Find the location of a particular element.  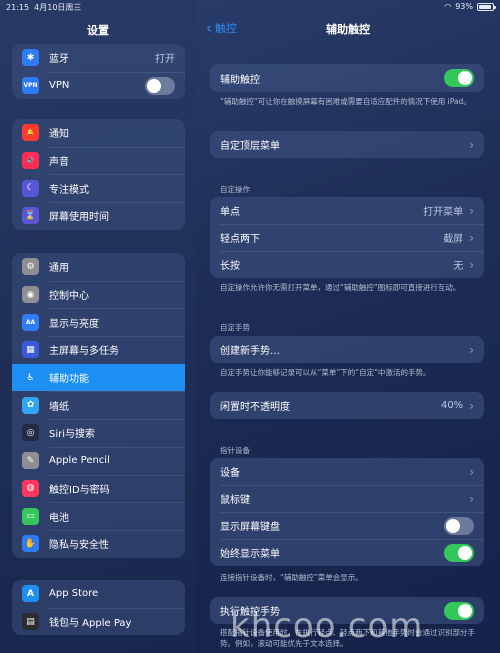

sidebar-item-icon: ⌛ is located at coordinates (30, 216).